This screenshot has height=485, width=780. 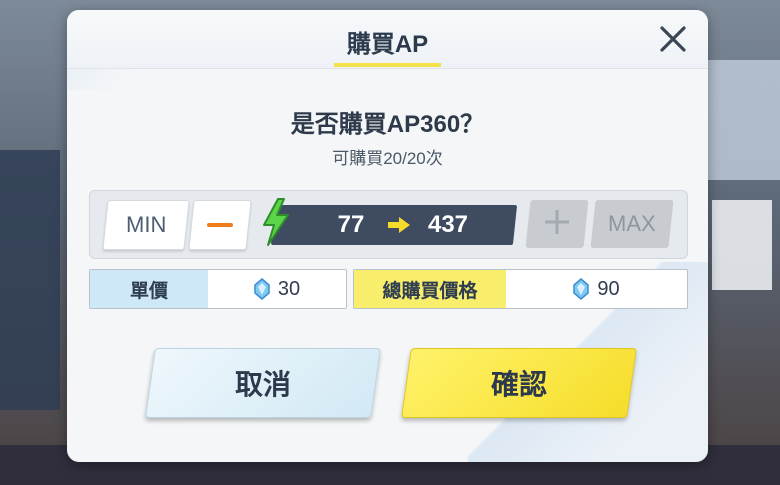 I want to click on cancel-button-label: 取消, so click(x=262, y=384).